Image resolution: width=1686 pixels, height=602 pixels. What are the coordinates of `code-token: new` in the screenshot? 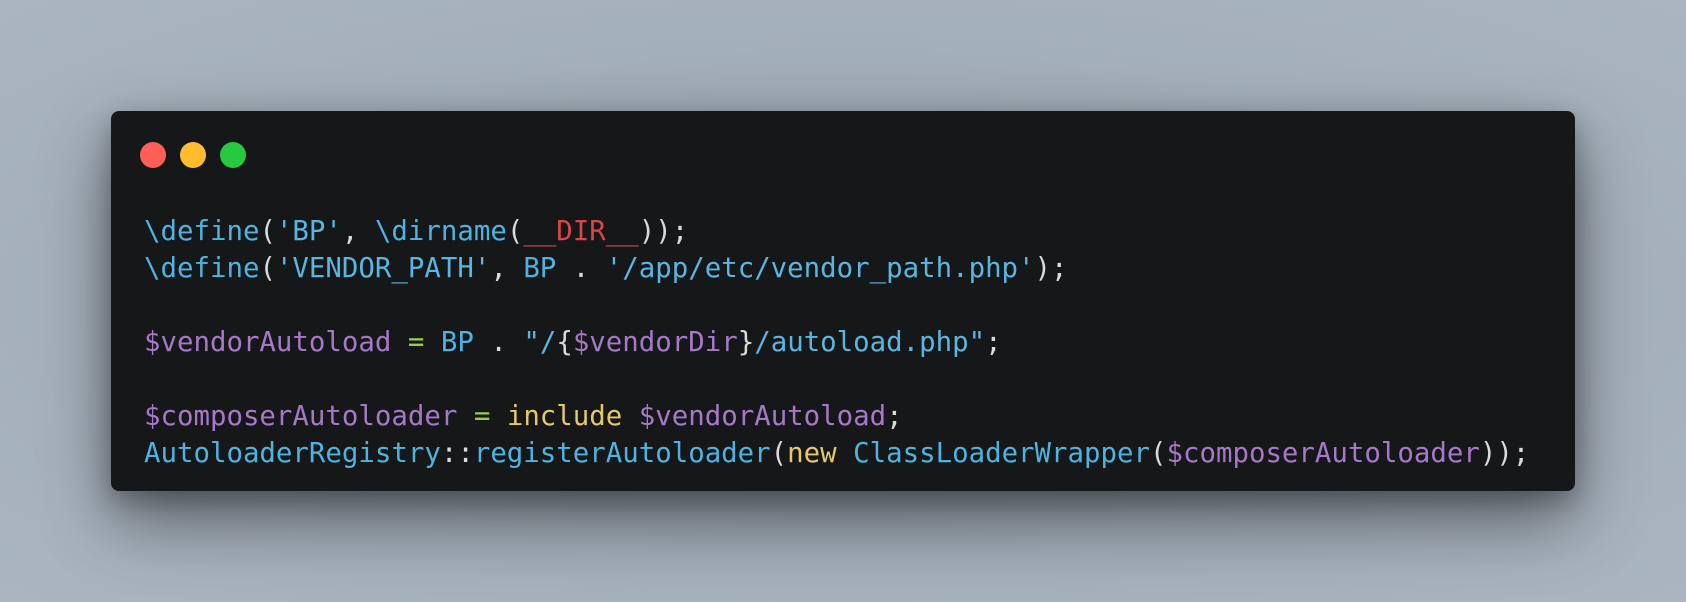 It's located at (812, 453).